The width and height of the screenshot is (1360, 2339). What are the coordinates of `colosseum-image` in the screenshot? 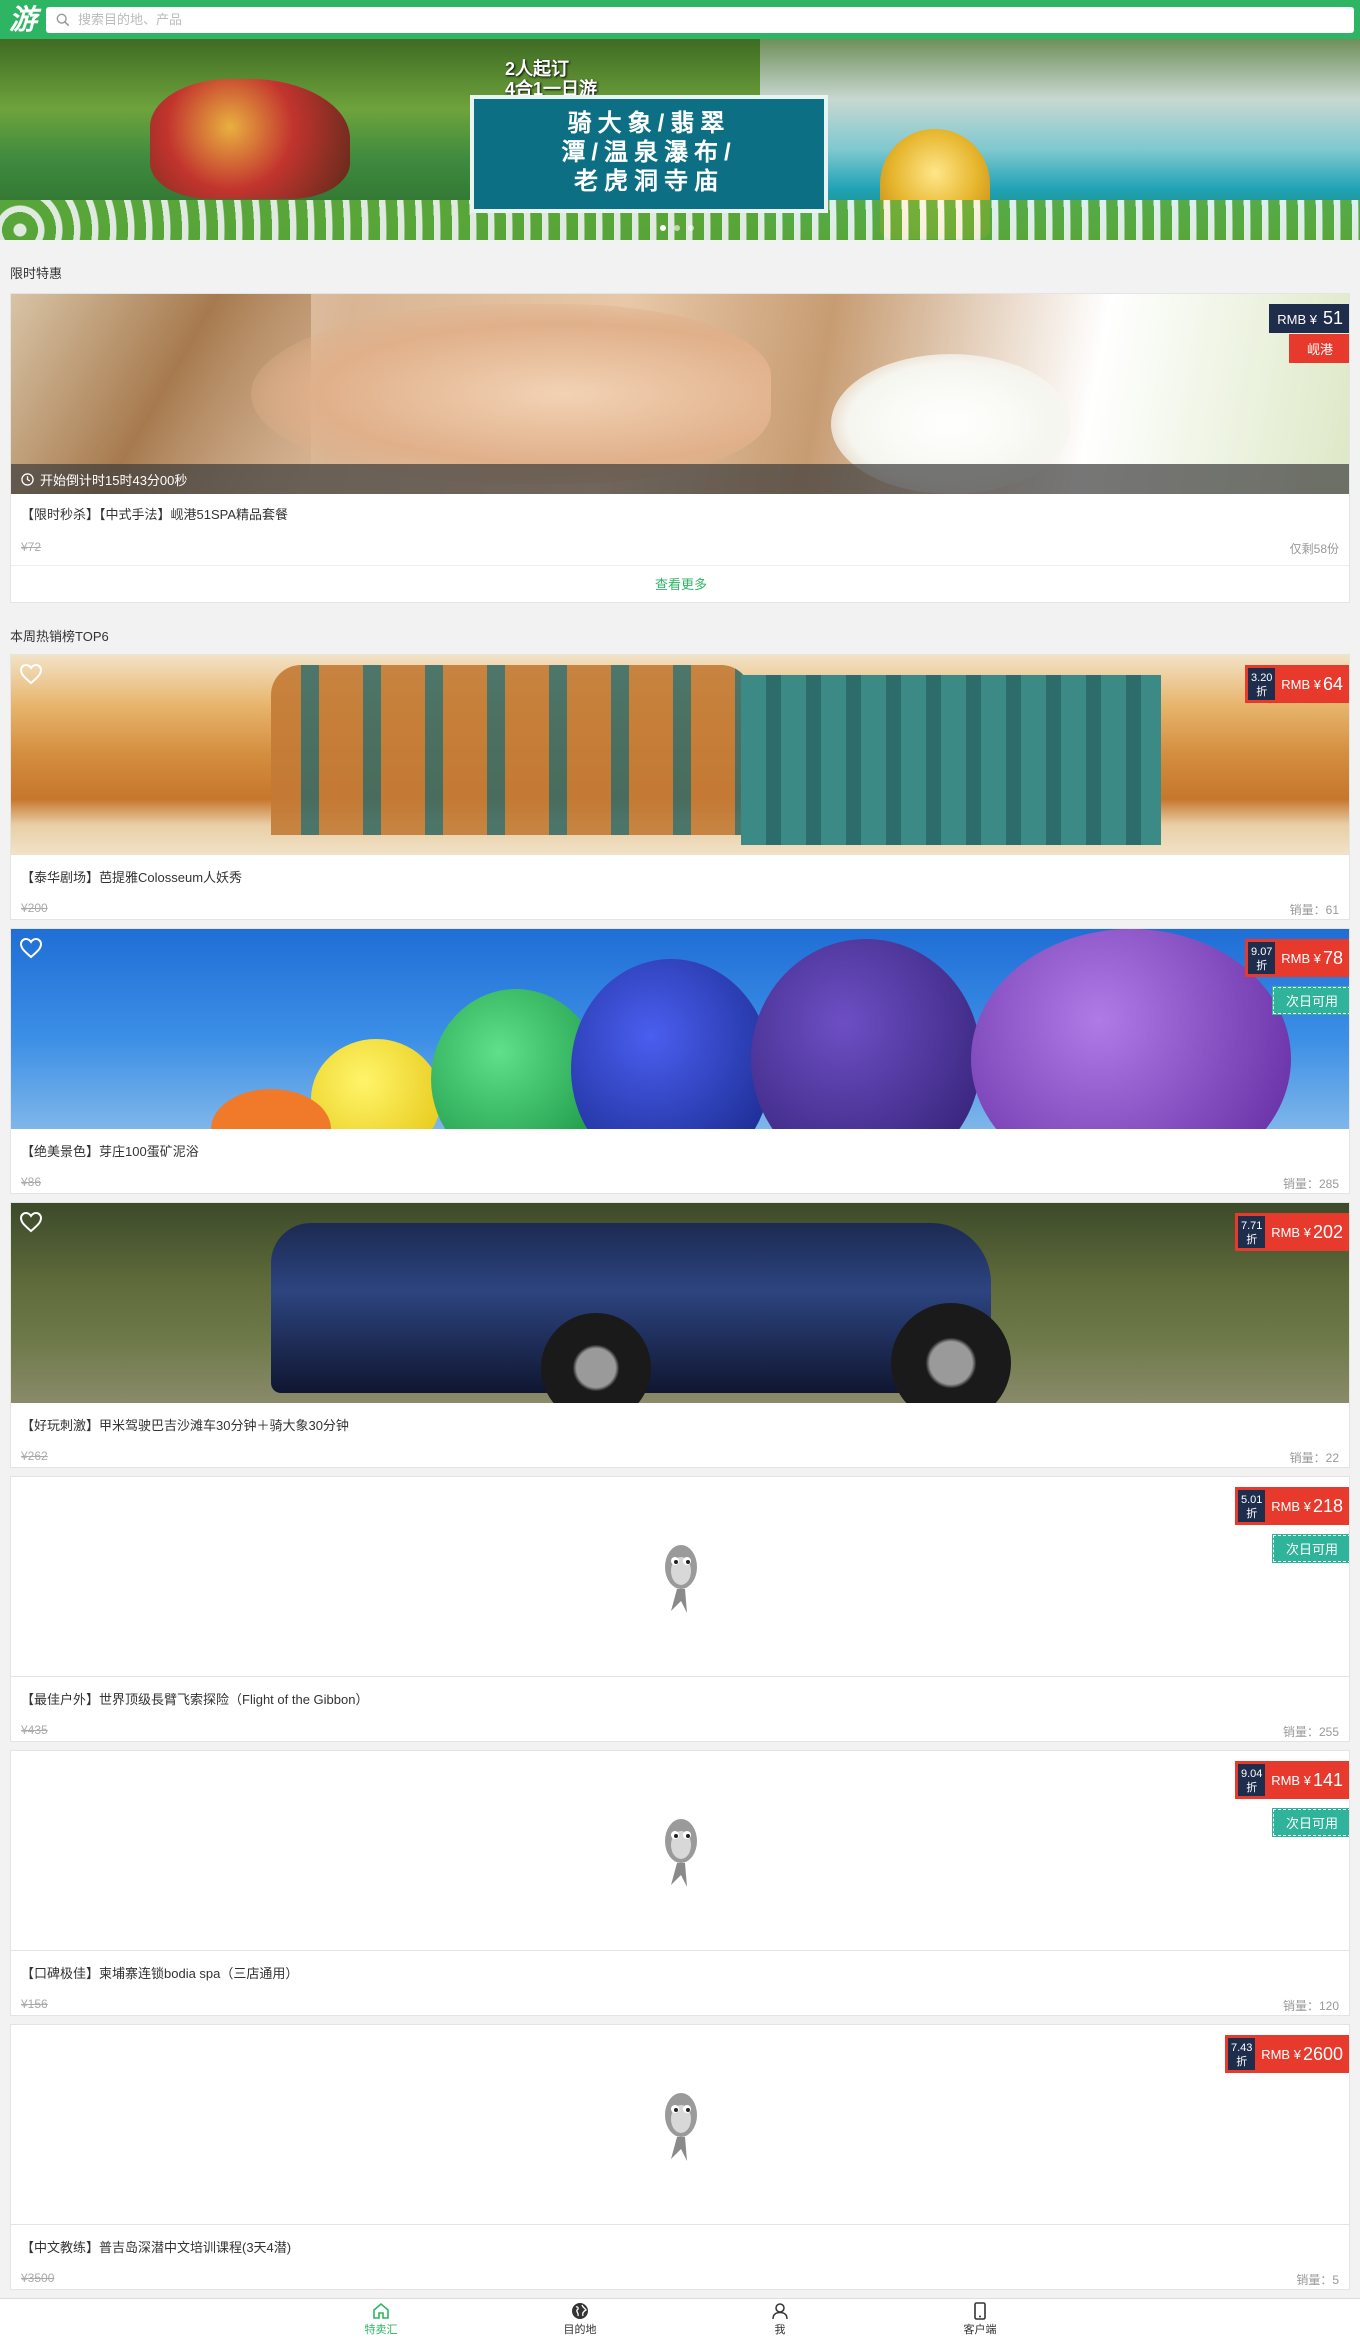 It's located at (511, 750).